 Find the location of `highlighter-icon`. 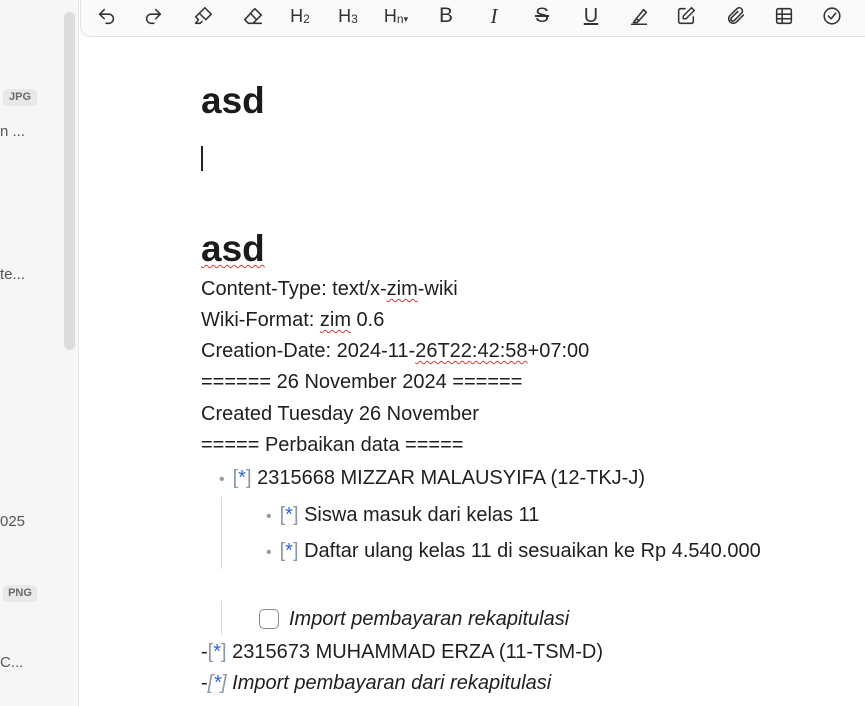

highlighter-icon is located at coordinates (639, 16).